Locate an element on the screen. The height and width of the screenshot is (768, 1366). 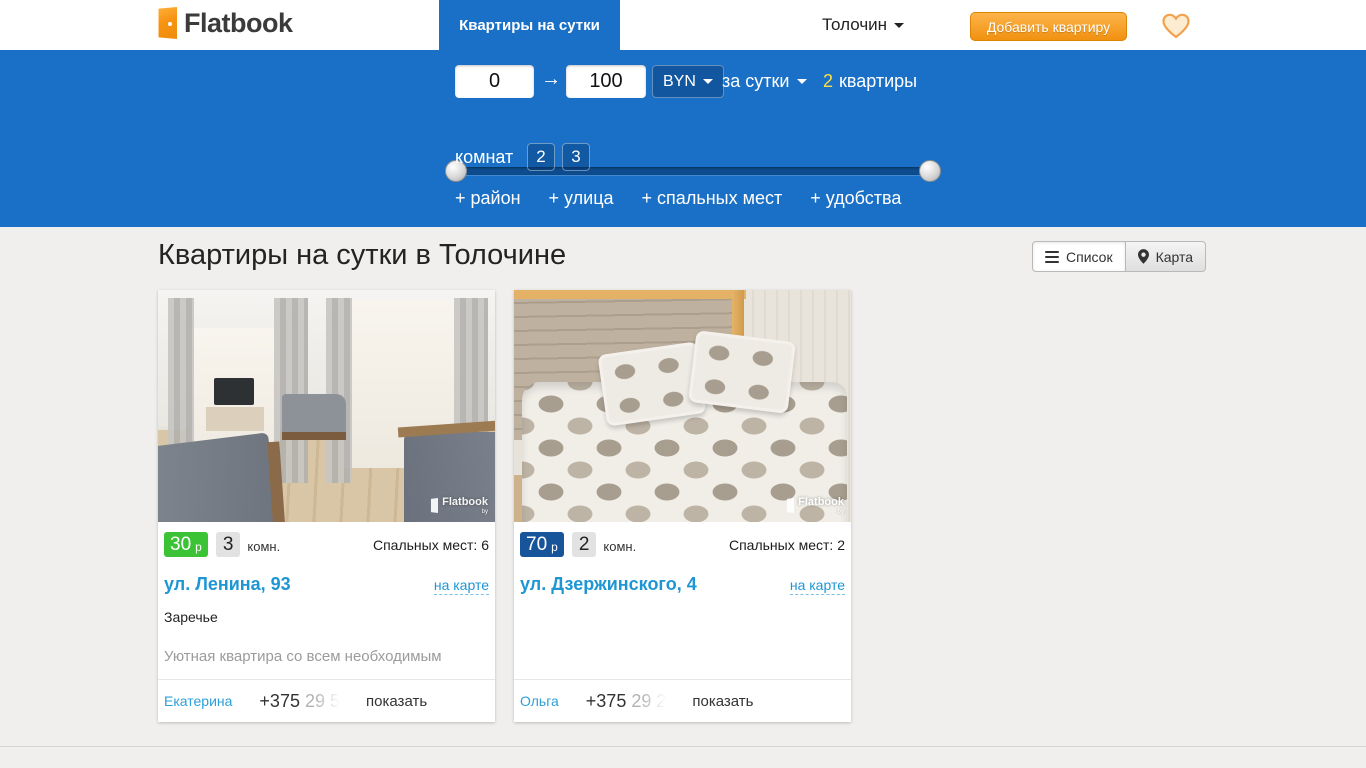
filter-amenities-link: + удобства is located at coordinates (855, 198).